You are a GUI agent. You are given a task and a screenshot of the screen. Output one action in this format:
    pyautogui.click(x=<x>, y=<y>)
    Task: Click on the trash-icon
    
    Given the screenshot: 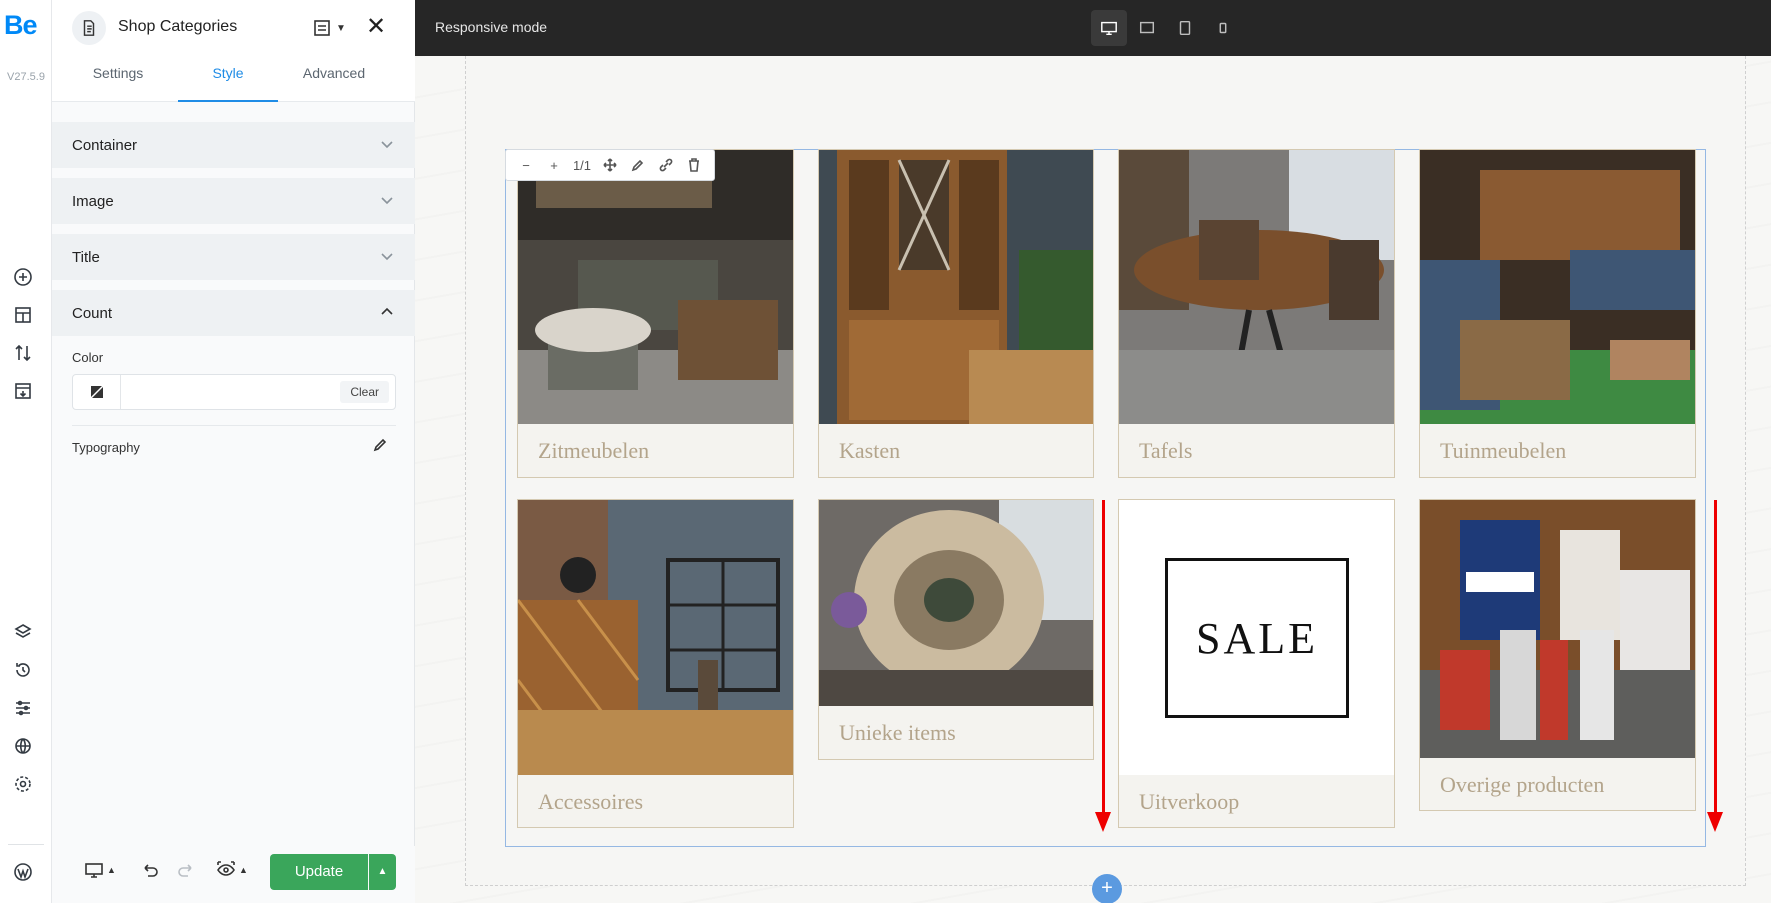 What is the action you would take?
    pyautogui.click(x=694, y=165)
    